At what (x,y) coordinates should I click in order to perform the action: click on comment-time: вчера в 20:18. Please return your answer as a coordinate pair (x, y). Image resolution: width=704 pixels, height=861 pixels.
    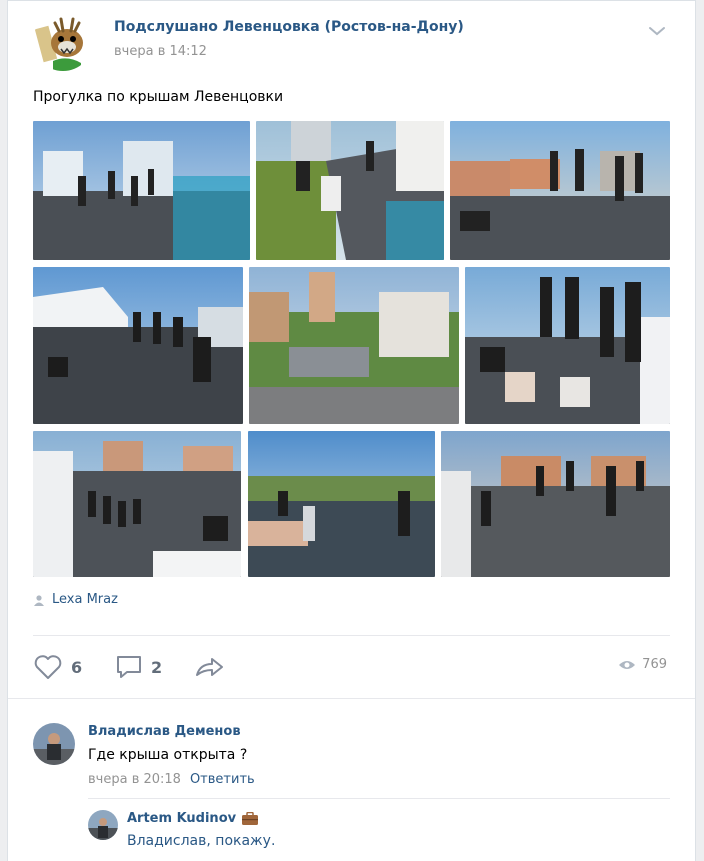
    Looking at the image, I should click on (134, 779).